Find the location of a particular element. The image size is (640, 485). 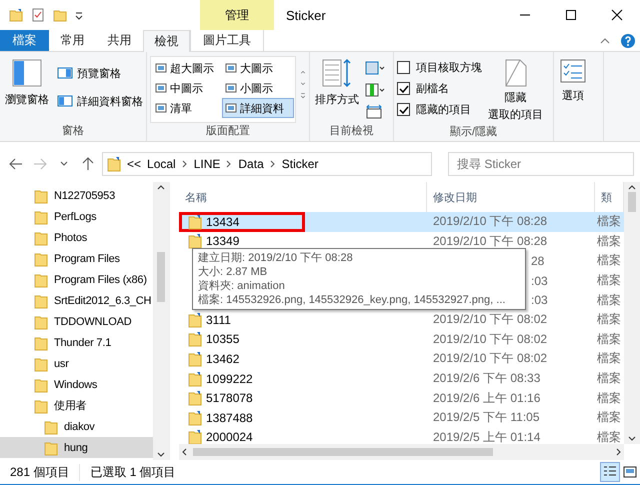

navigation-pane-button: 瀏覽窗格 is located at coordinates (27, 89).